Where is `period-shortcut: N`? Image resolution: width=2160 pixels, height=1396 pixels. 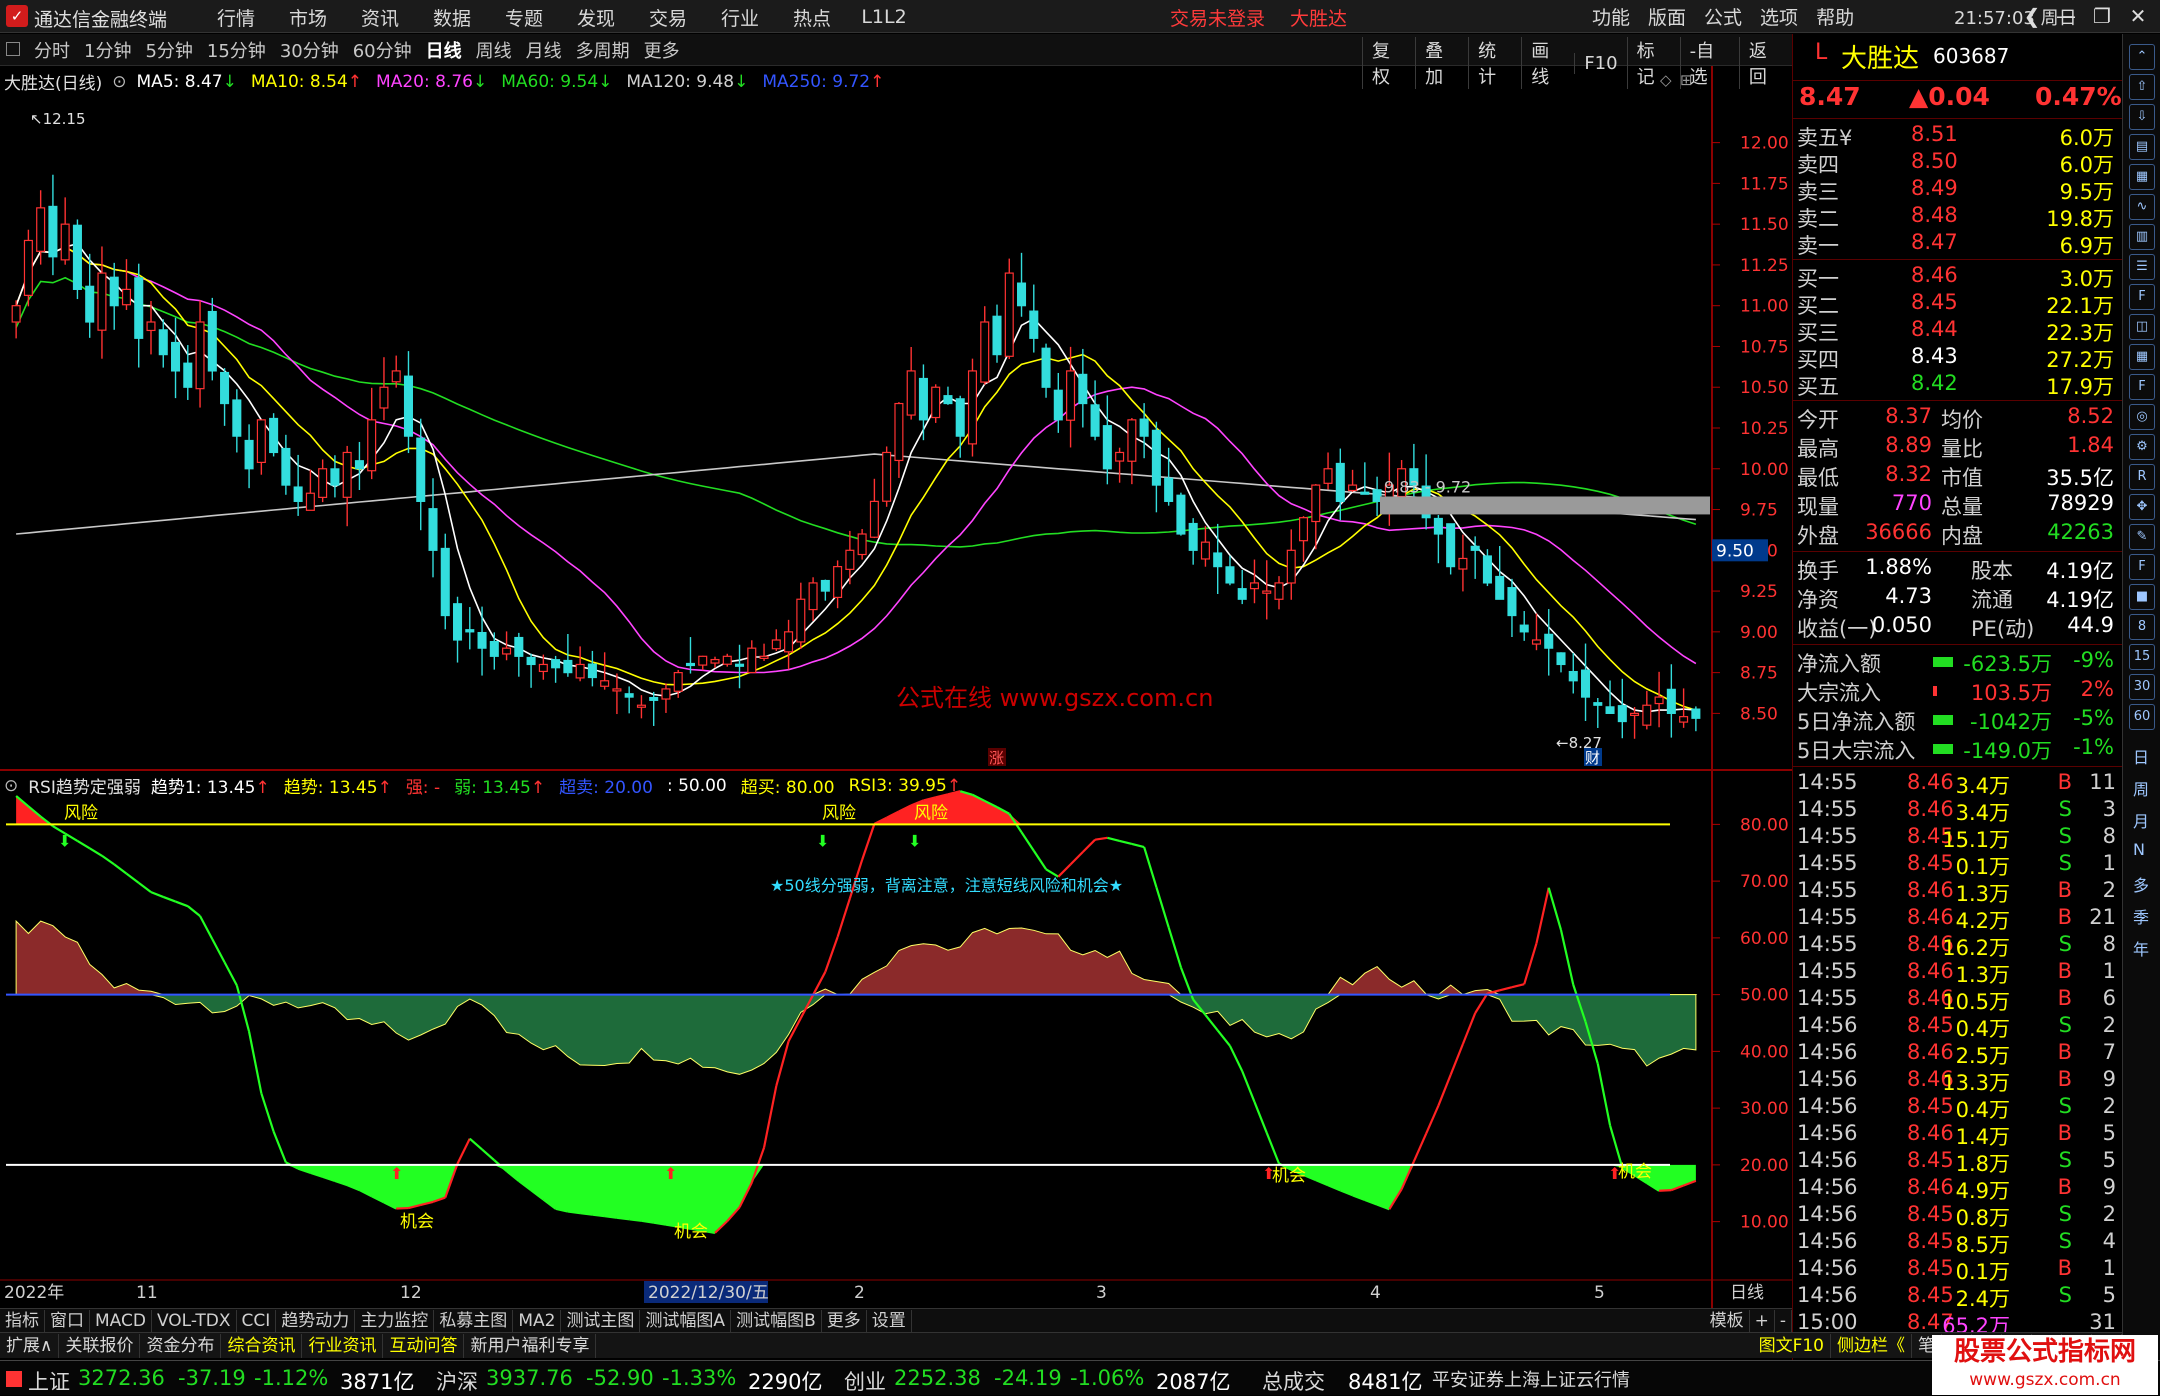 period-shortcut: N is located at coordinates (2139, 849).